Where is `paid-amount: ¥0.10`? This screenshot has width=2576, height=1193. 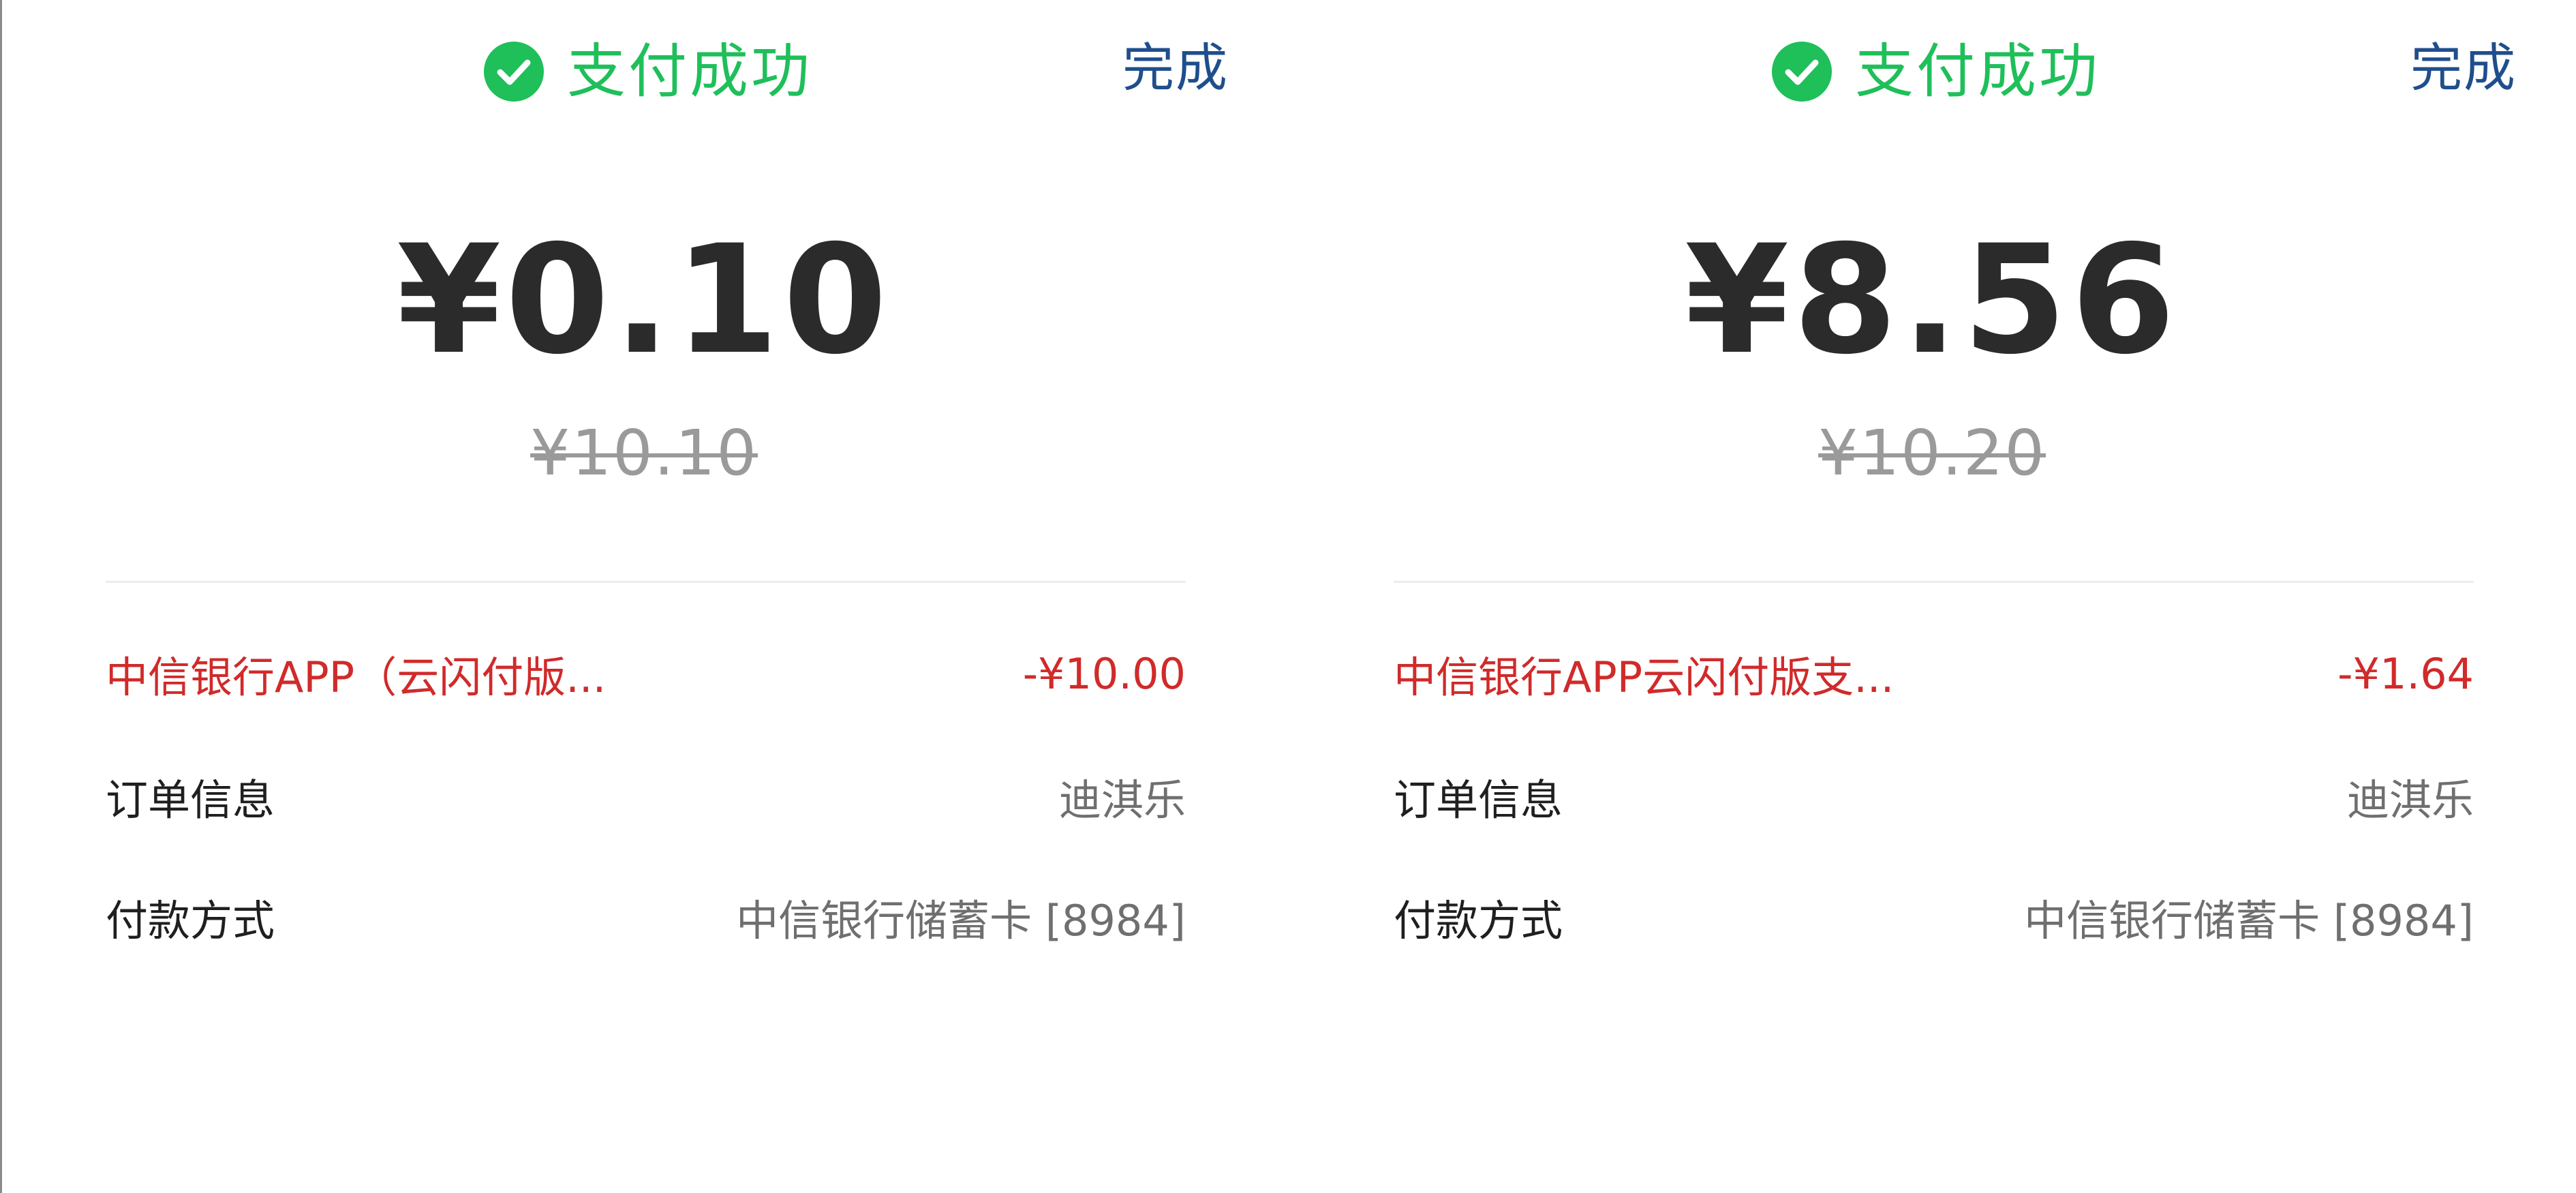
paid-amount: ¥0.10 is located at coordinates (644, 300).